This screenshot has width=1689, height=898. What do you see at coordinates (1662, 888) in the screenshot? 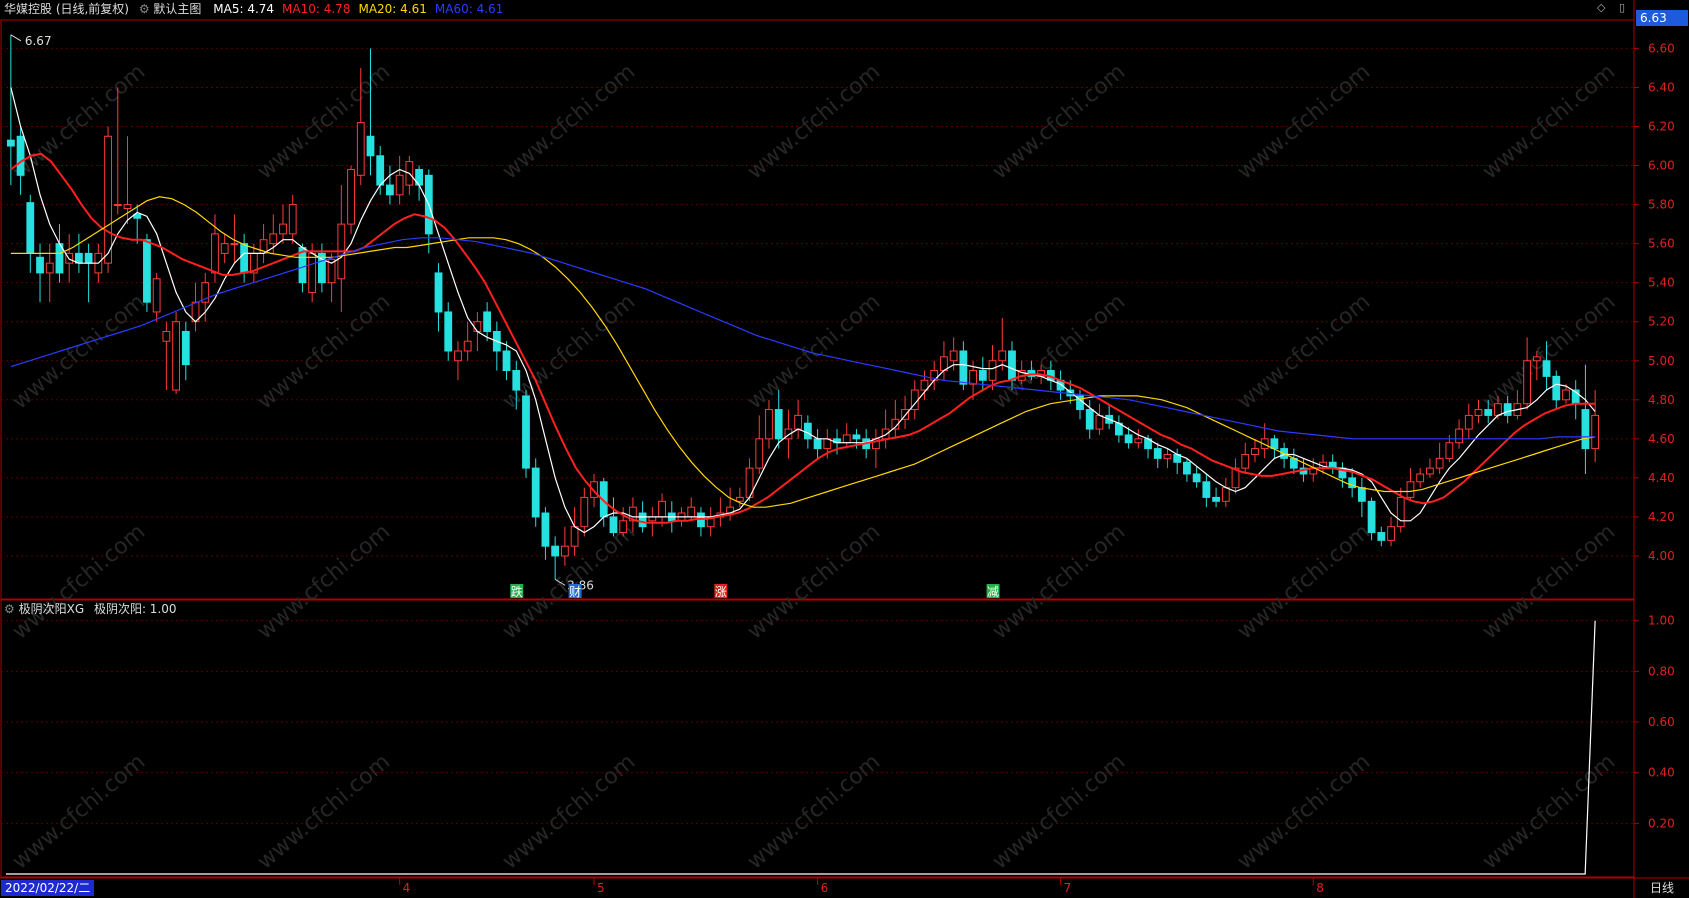
I see `period-button: 日线` at bounding box center [1662, 888].